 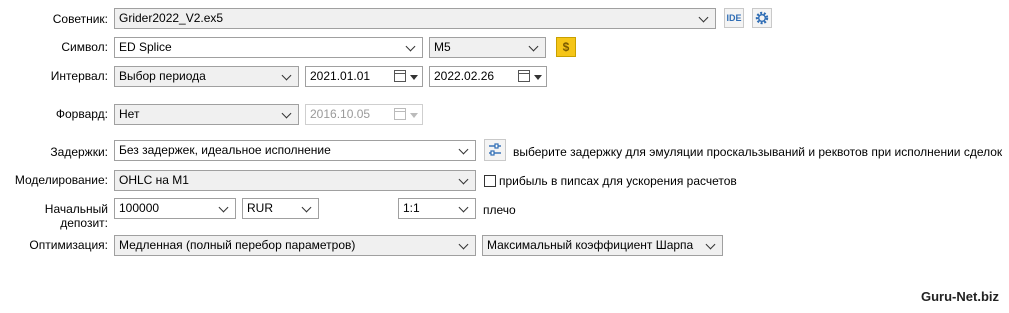 I want to click on modeling-label: Моделирование:, so click(x=61, y=180).